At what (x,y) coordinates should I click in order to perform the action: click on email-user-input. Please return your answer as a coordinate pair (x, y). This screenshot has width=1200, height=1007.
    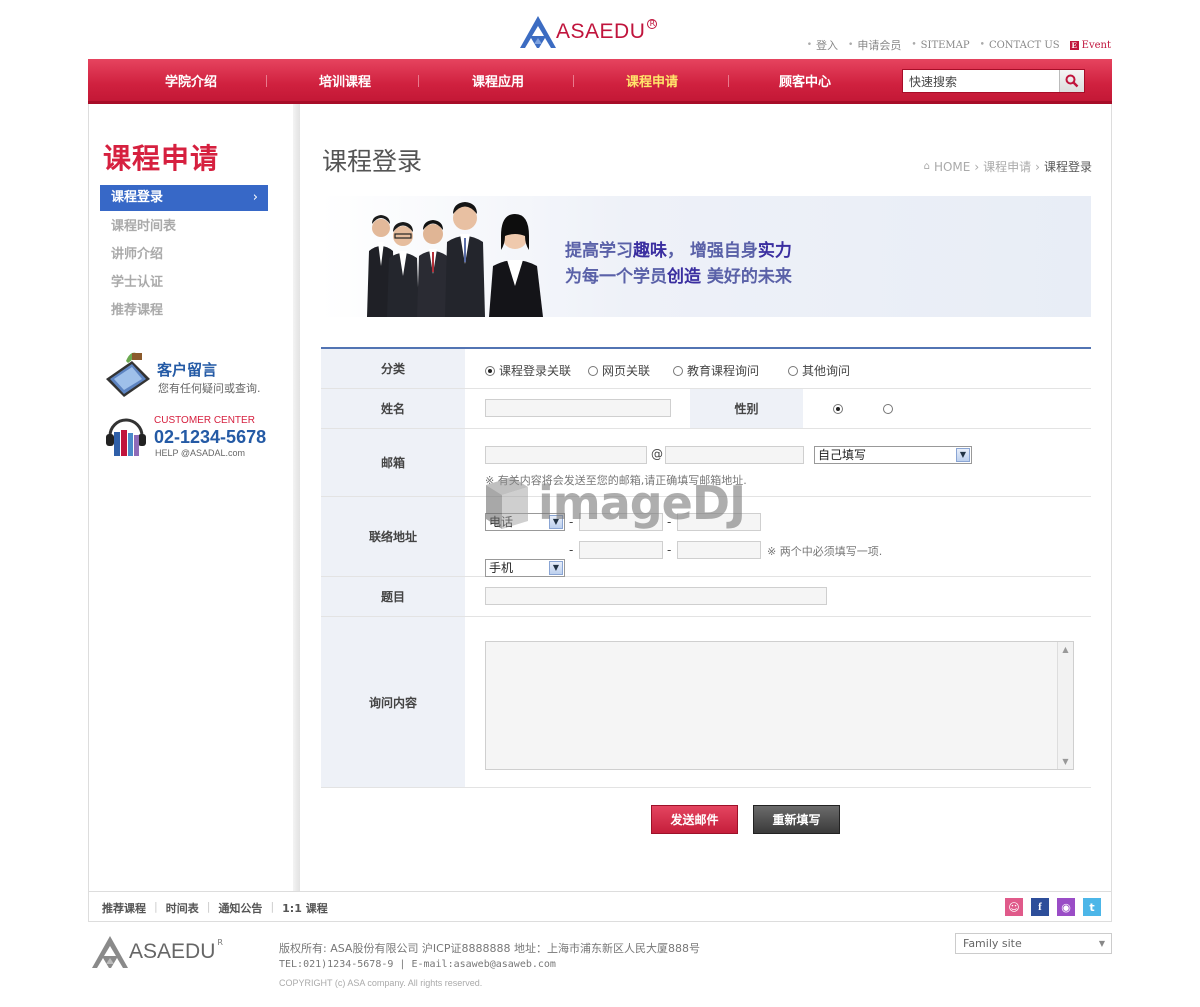
    Looking at the image, I should click on (566, 455).